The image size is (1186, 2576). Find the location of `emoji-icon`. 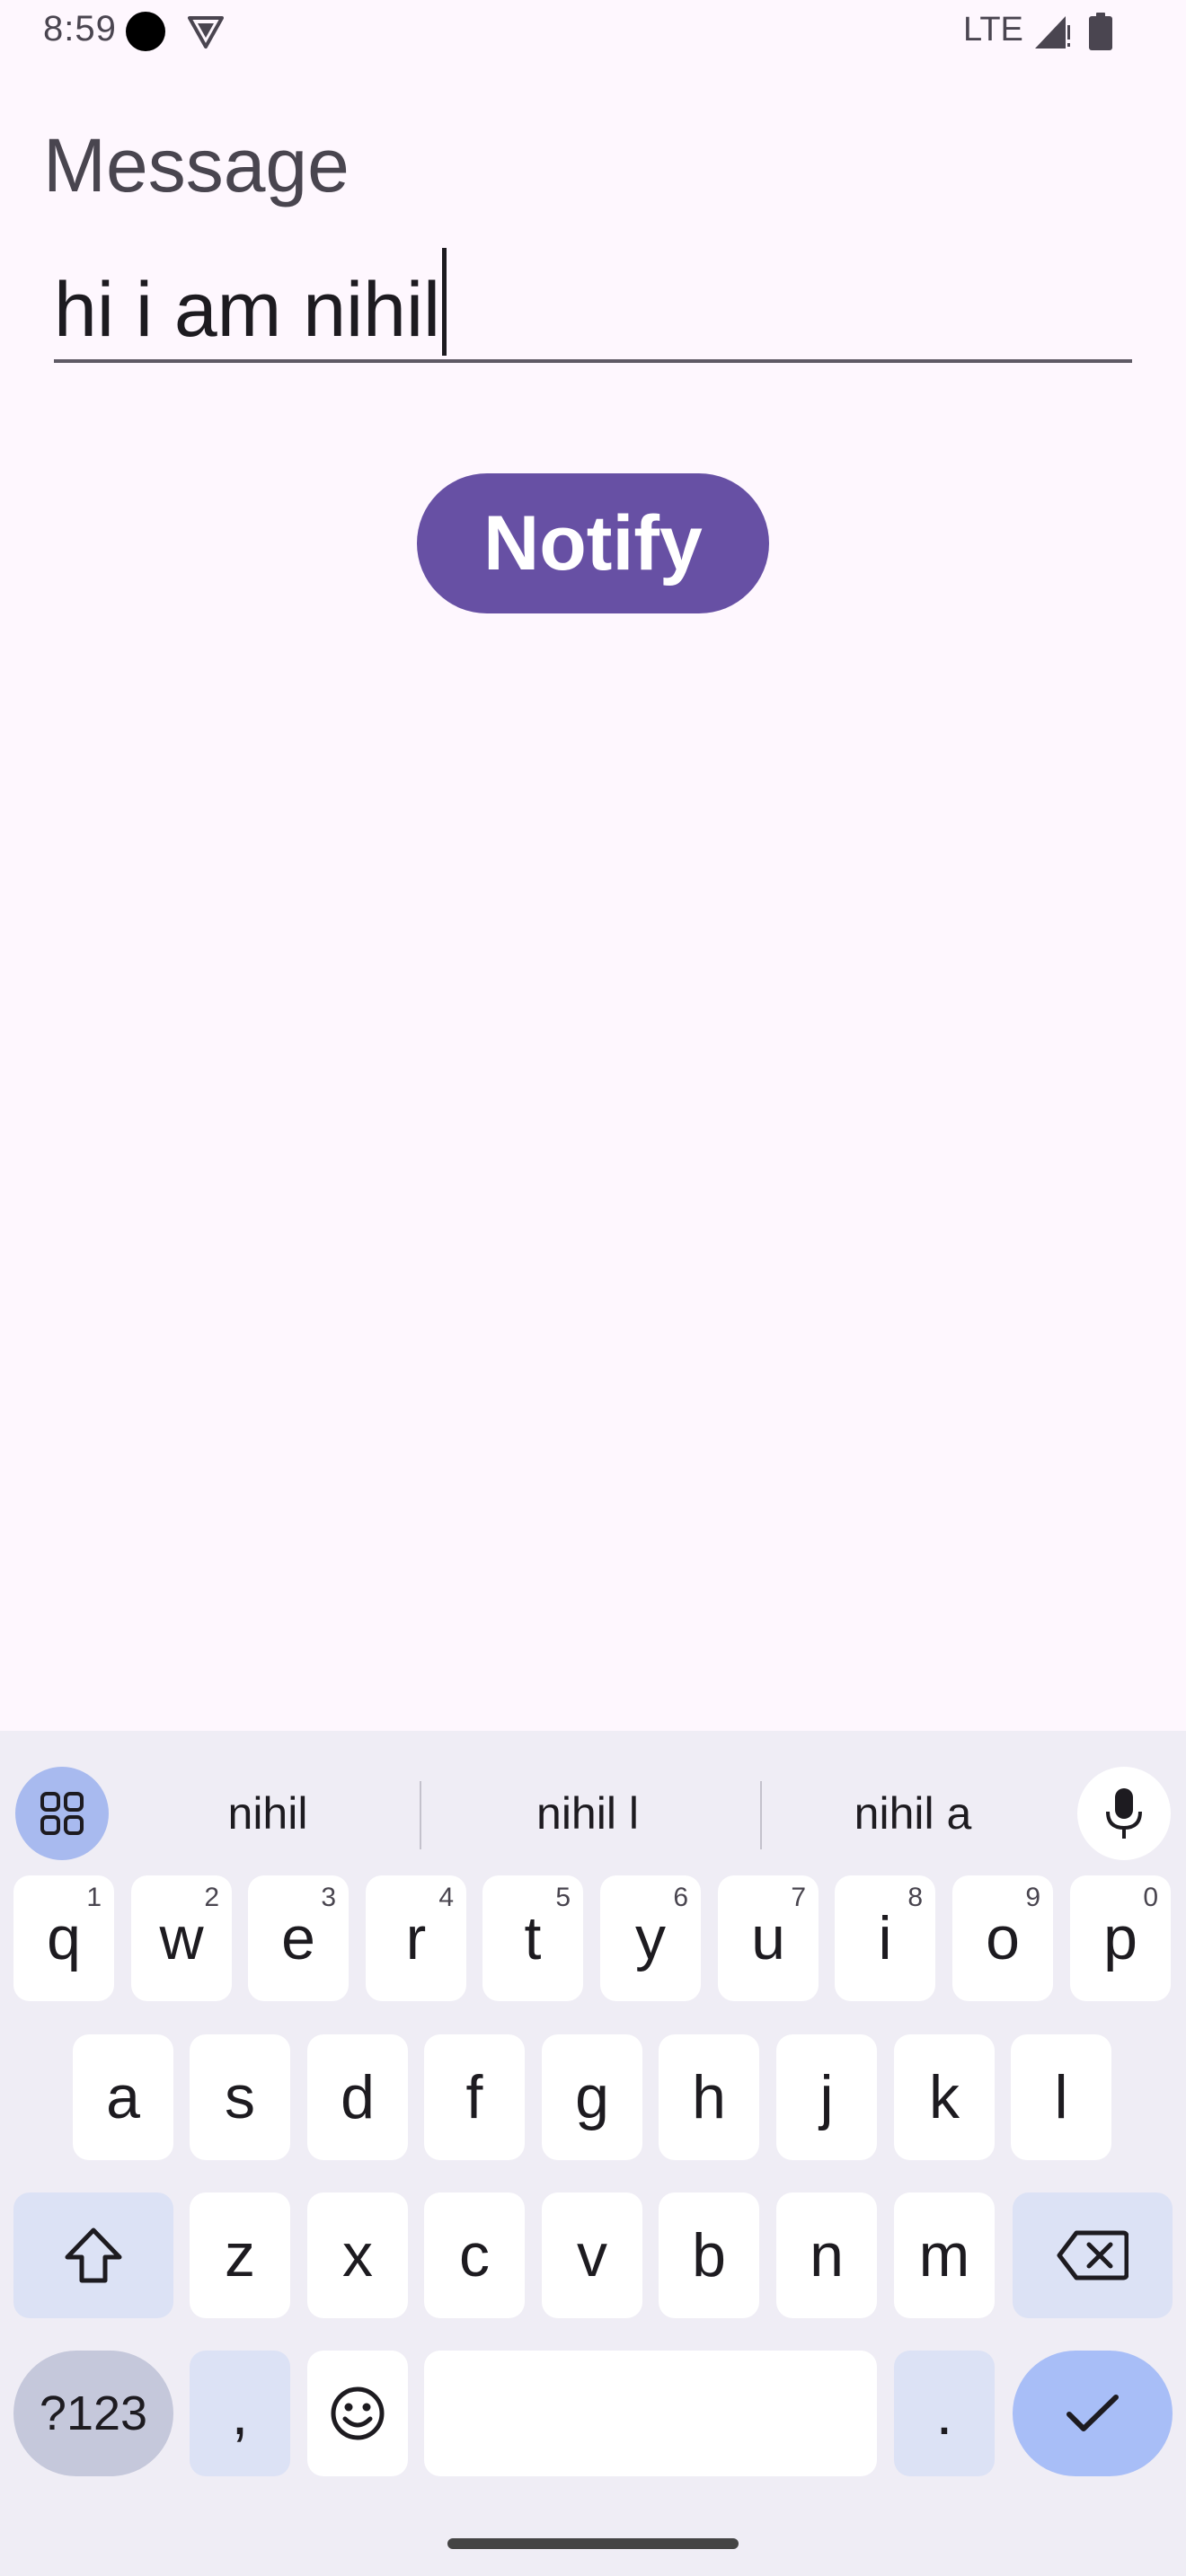

emoji-icon is located at coordinates (358, 2413).